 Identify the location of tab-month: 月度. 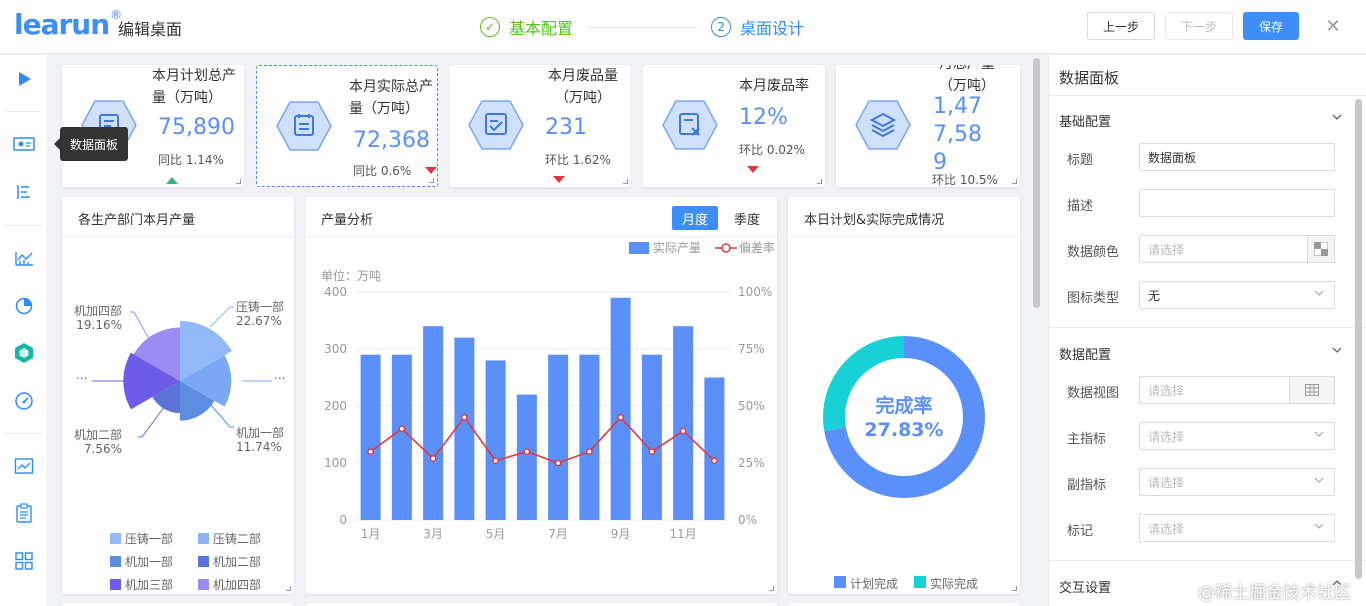
(695, 218).